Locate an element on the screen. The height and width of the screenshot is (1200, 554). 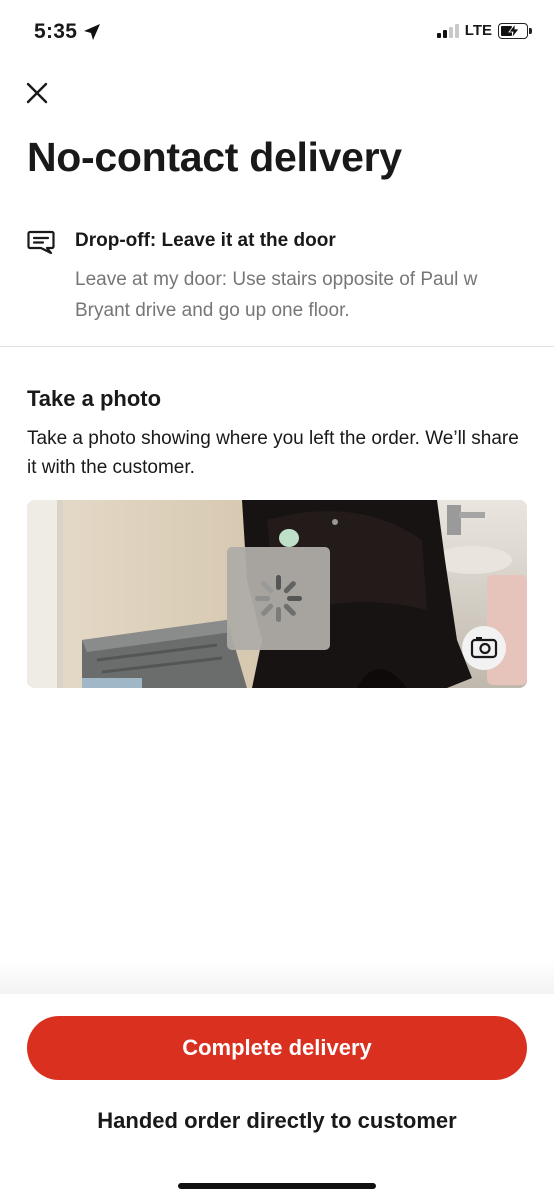
battery-charging-icon is located at coordinates (515, 30).